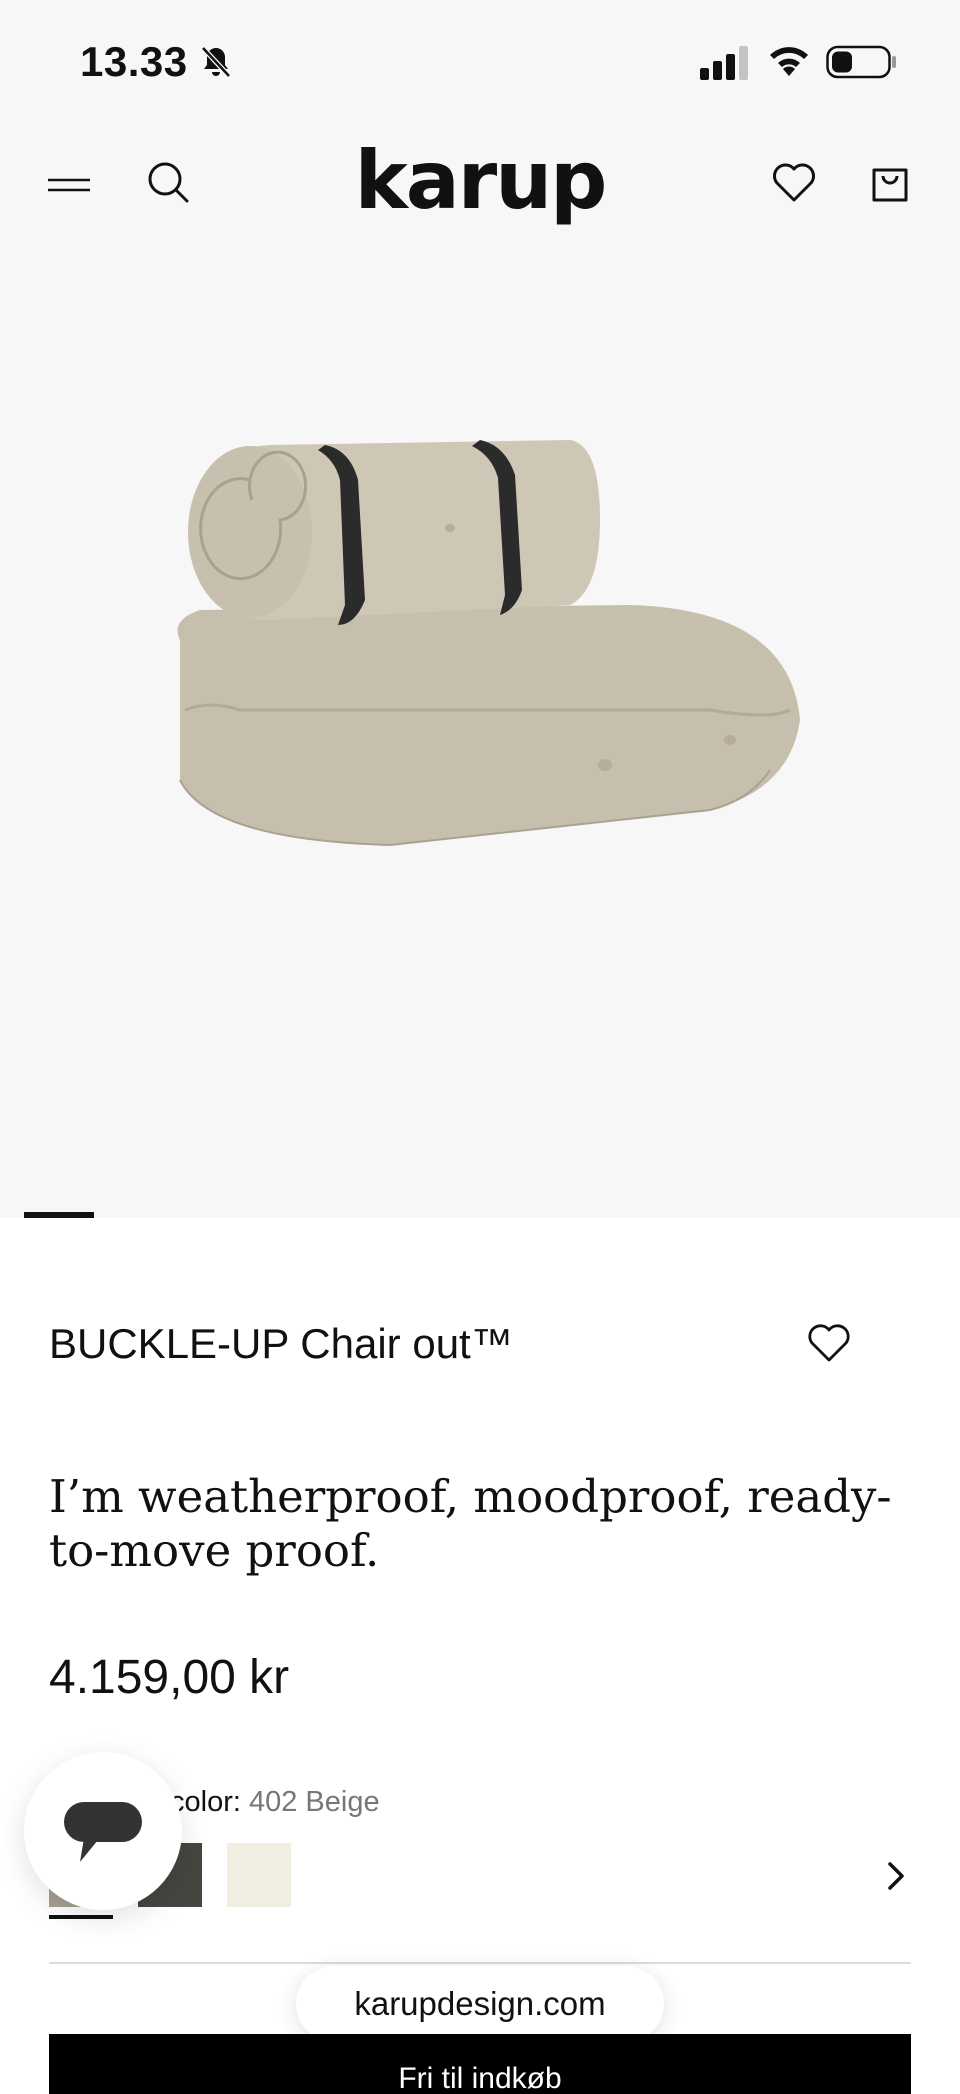 Image resolution: width=960 pixels, height=2094 pixels. Describe the element at coordinates (890, 182) in the screenshot. I see `shopping-bag-icon` at that location.